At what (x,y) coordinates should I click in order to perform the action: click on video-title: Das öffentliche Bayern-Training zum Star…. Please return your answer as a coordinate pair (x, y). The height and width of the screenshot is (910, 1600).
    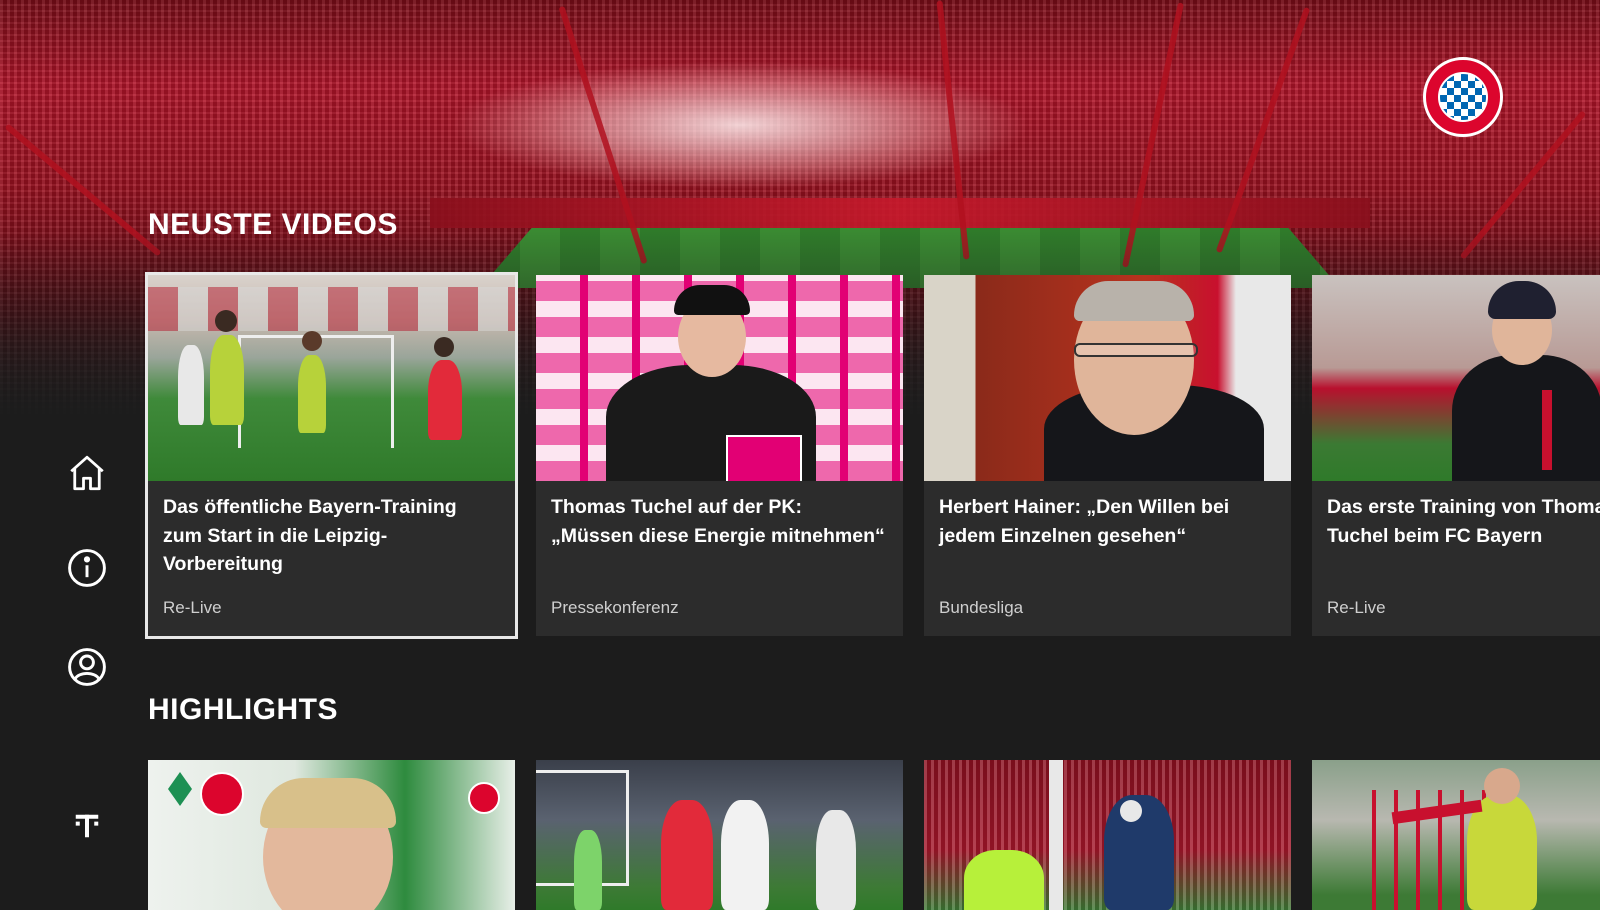
    Looking at the image, I should click on (310, 535).